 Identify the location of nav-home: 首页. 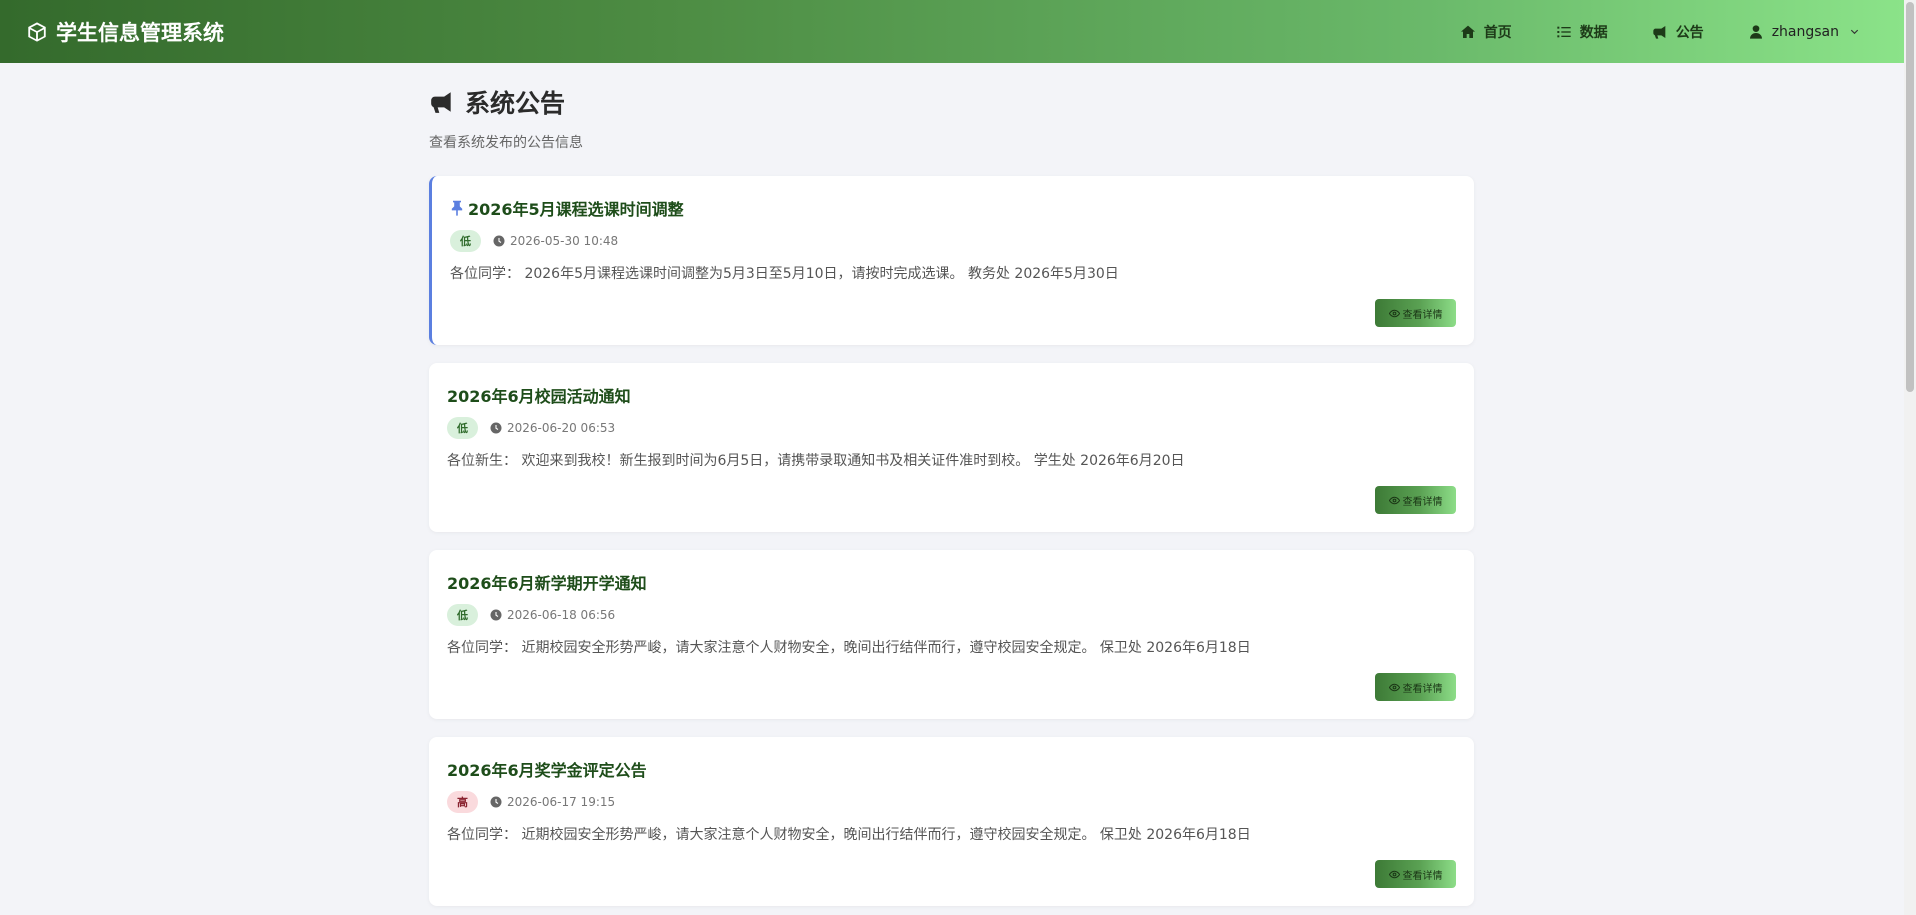
(1486, 32).